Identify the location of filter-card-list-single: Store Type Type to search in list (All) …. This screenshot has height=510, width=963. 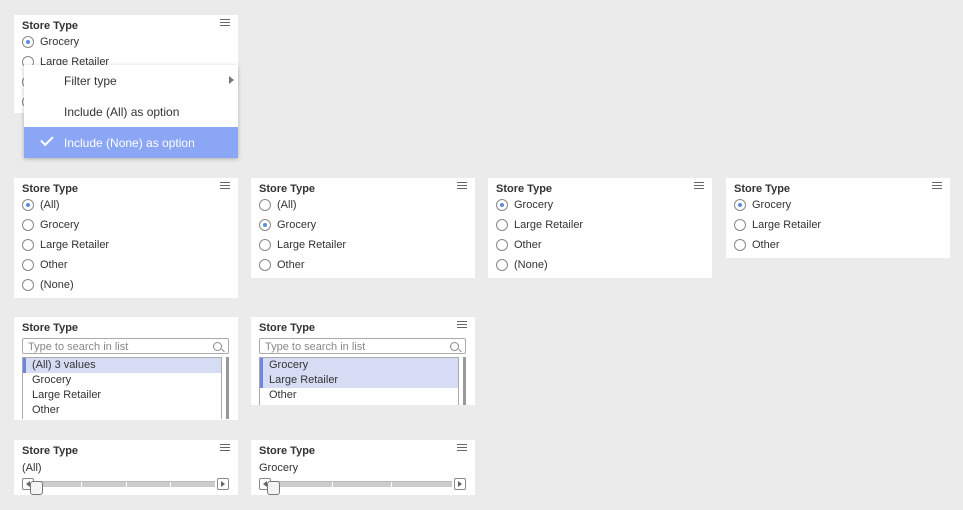
(126, 368).